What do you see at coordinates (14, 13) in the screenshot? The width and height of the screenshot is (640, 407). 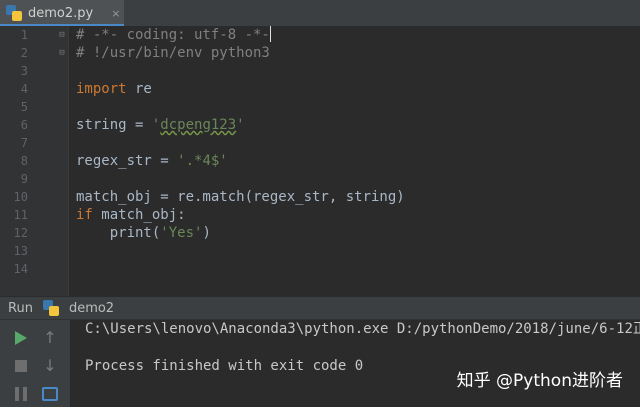 I see `python-file-icon` at bounding box center [14, 13].